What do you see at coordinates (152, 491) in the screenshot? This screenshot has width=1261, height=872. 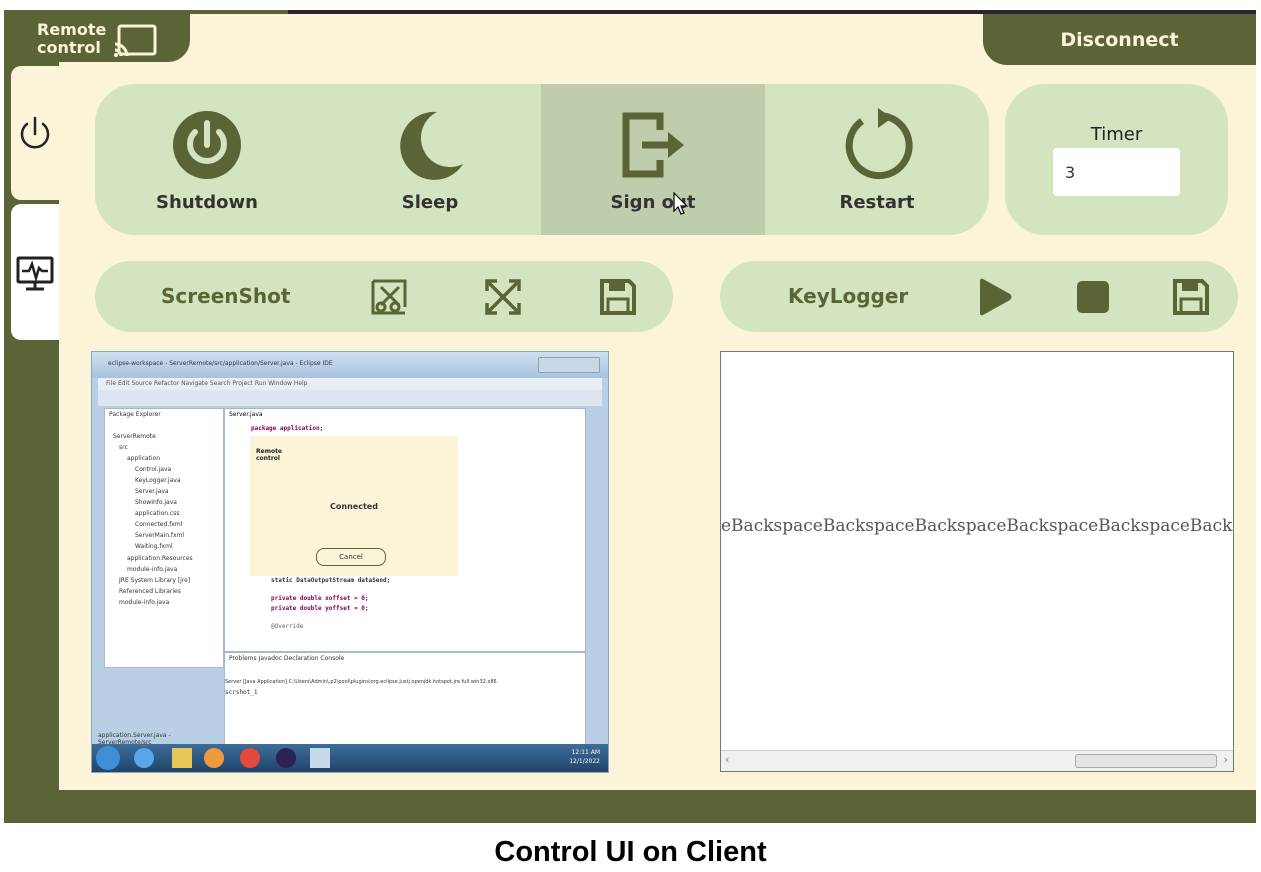 I see `tree-item: Server.java` at bounding box center [152, 491].